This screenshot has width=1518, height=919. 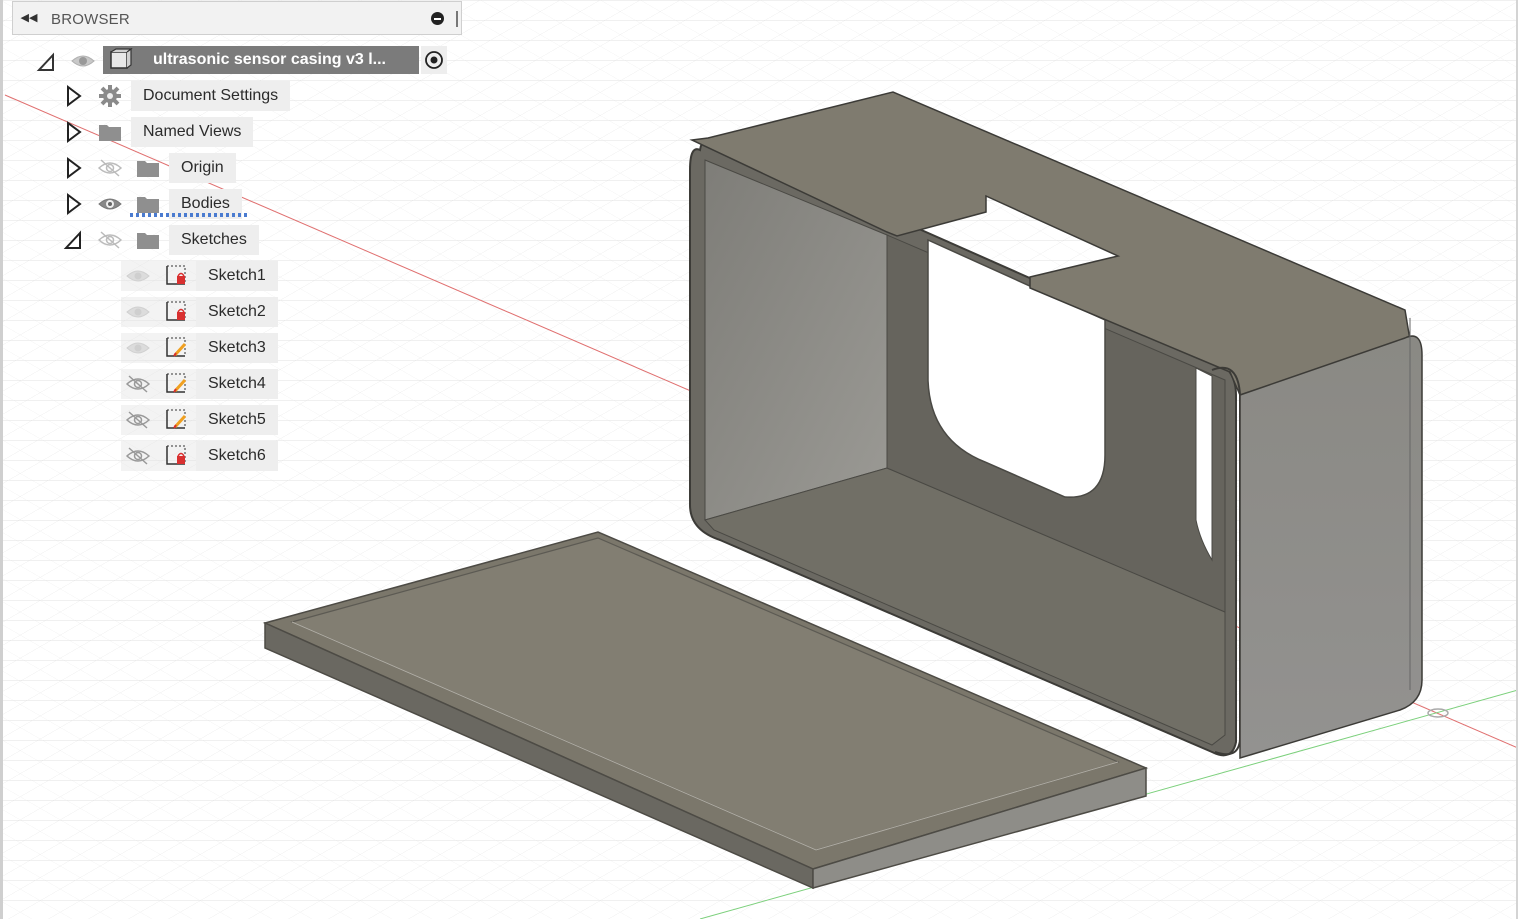 What do you see at coordinates (237, 384) in the screenshot?
I see `sketch-label: Sketch4` at bounding box center [237, 384].